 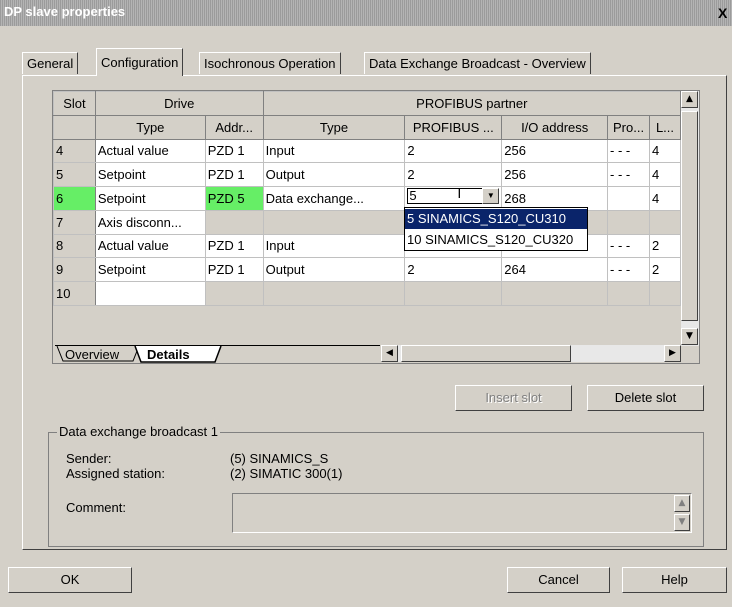 I want to click on type-cell, so click(x=150, y=293).